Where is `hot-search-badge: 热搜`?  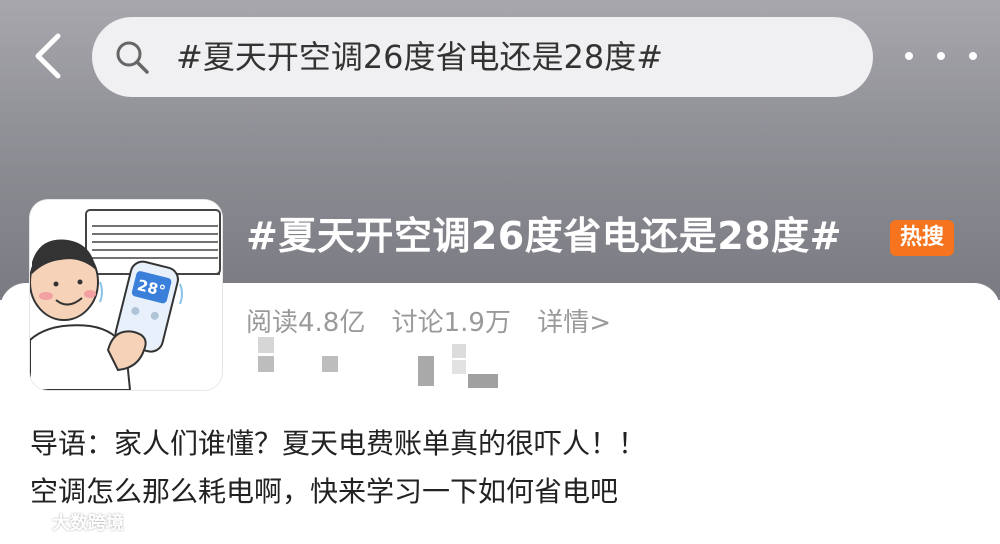
hot-search-badge: 热搜 is located at coordinates (922, 238).